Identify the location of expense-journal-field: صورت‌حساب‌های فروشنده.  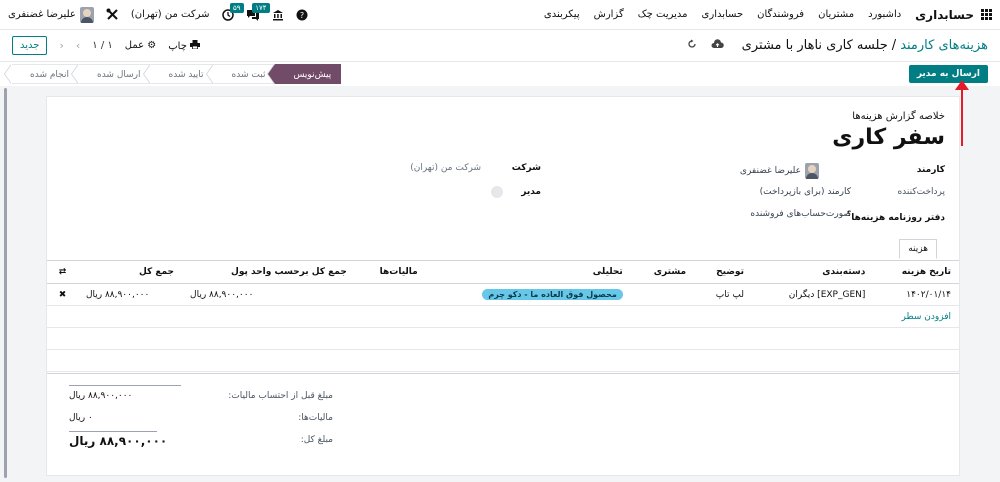
(800, 214).